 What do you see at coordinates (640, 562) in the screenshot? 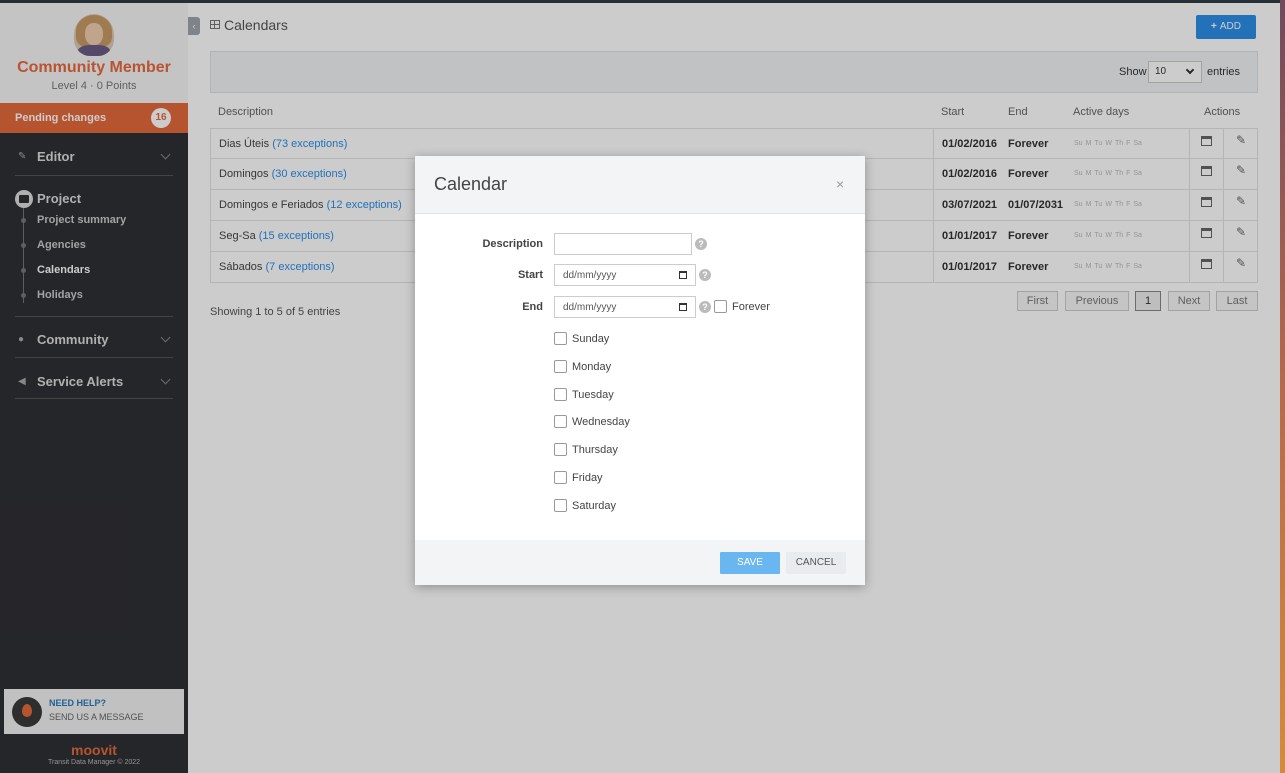
I see `dialog-footer: SAVE CANCEL` at bounding box center [640, 562].